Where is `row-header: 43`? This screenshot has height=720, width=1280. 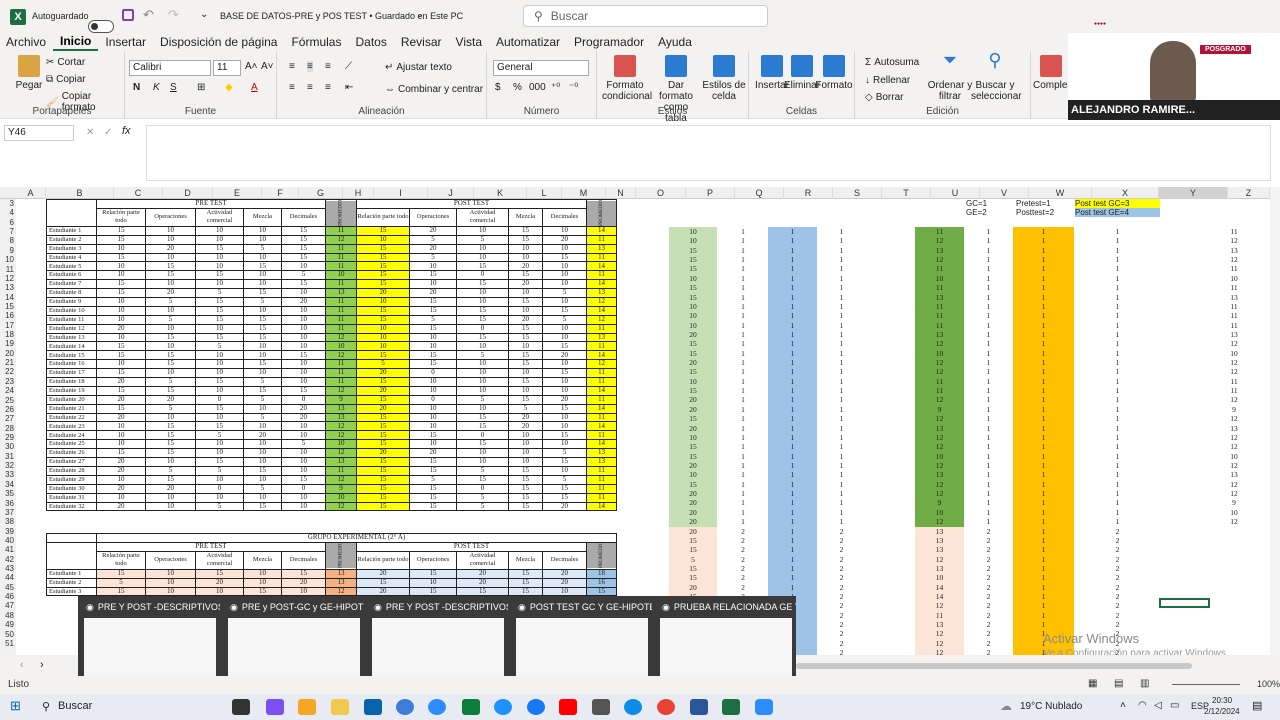 row-header: 43 is located at coordinates (8, 568).